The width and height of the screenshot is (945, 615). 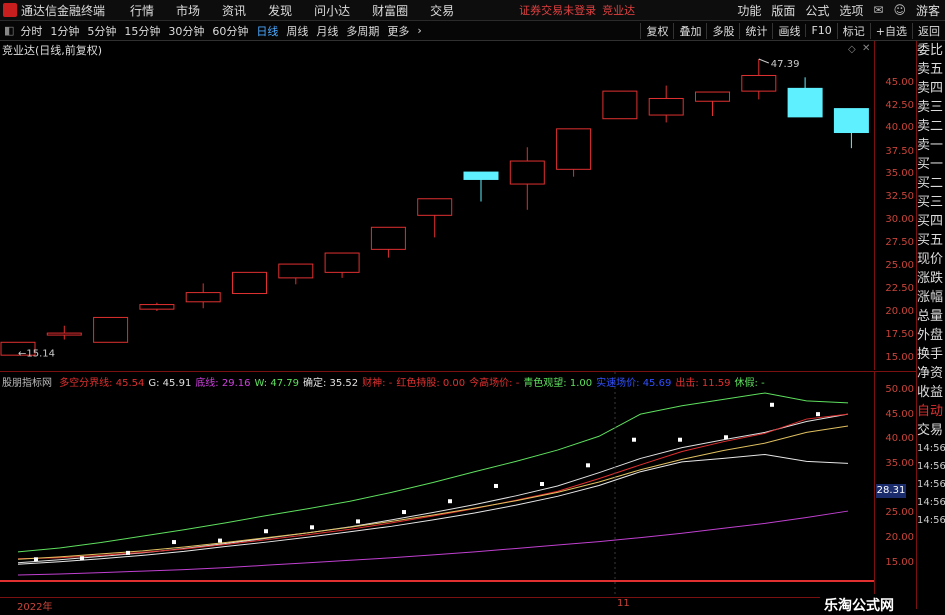 What do you see at coordinates (931, 278) in the screenshot?
I see `side-change: 涨跌` at bounding box center [931, 278].